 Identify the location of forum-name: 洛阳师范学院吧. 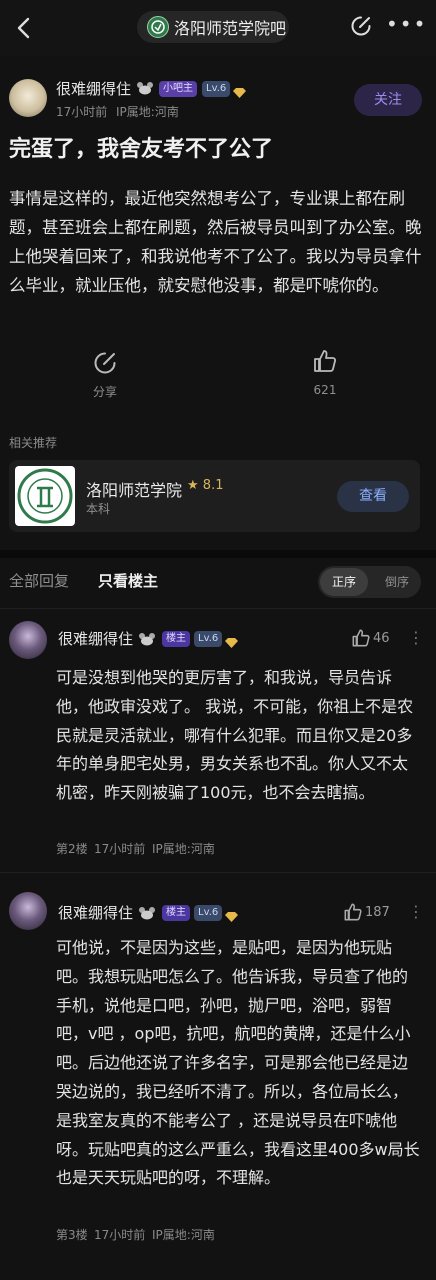
(230, 27).